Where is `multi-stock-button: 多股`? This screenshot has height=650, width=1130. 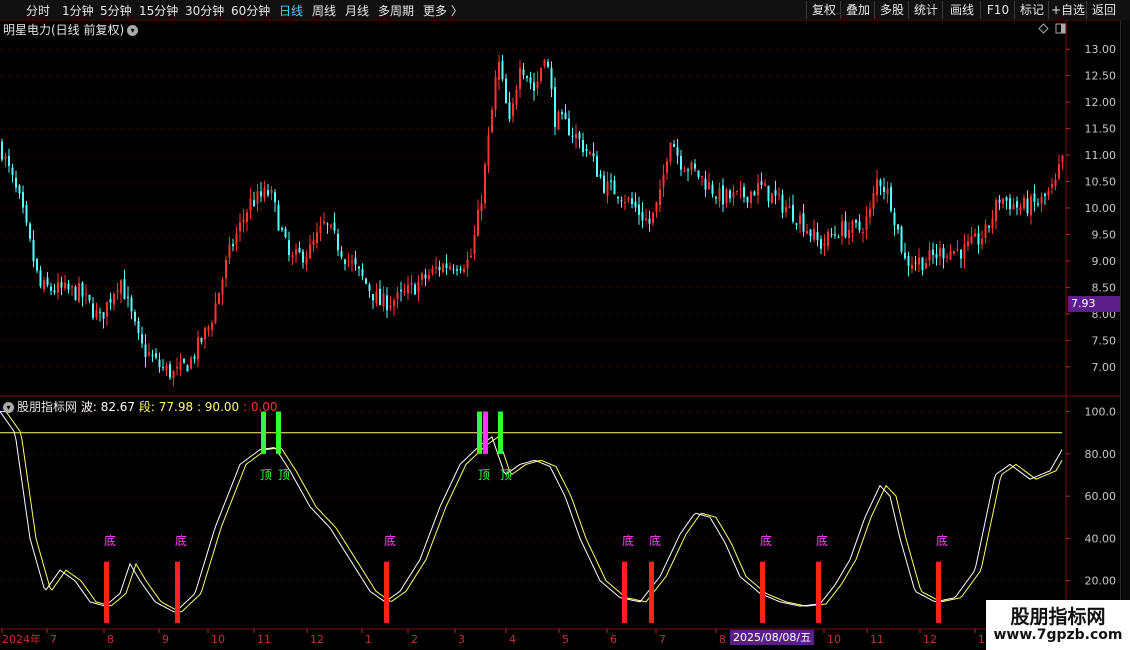
multi-stock-button: 多股 is located at coordinates (891, 10).